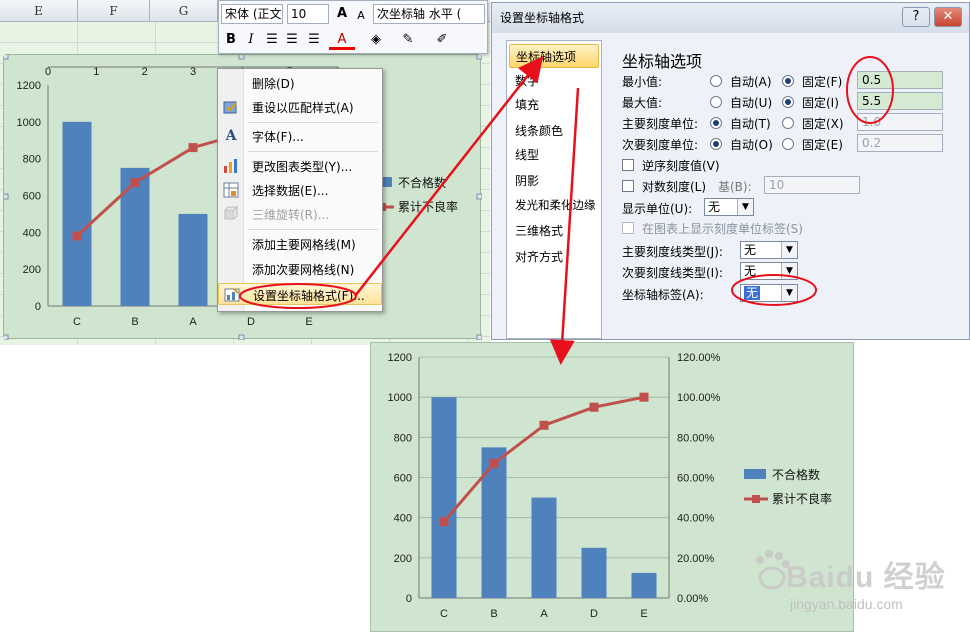 This screenshot has height=636, width=970. I want to click on major-unit-label: 主要刻度单位:, so click(660, 124).